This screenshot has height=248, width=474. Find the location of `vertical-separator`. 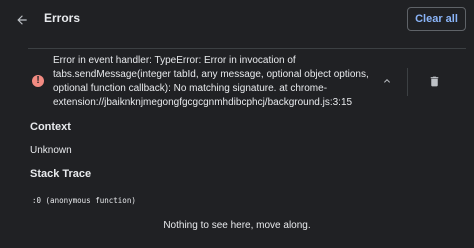

vertical-separator is located at coordinates (407, 82).